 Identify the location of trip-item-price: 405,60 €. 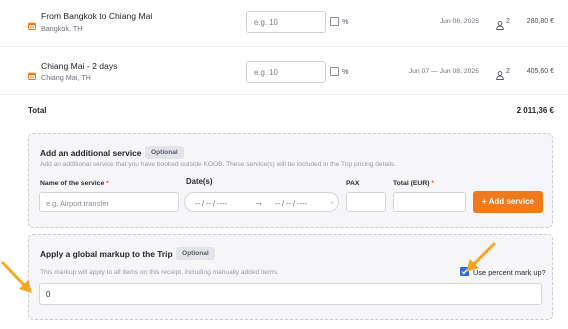
(540, 71).